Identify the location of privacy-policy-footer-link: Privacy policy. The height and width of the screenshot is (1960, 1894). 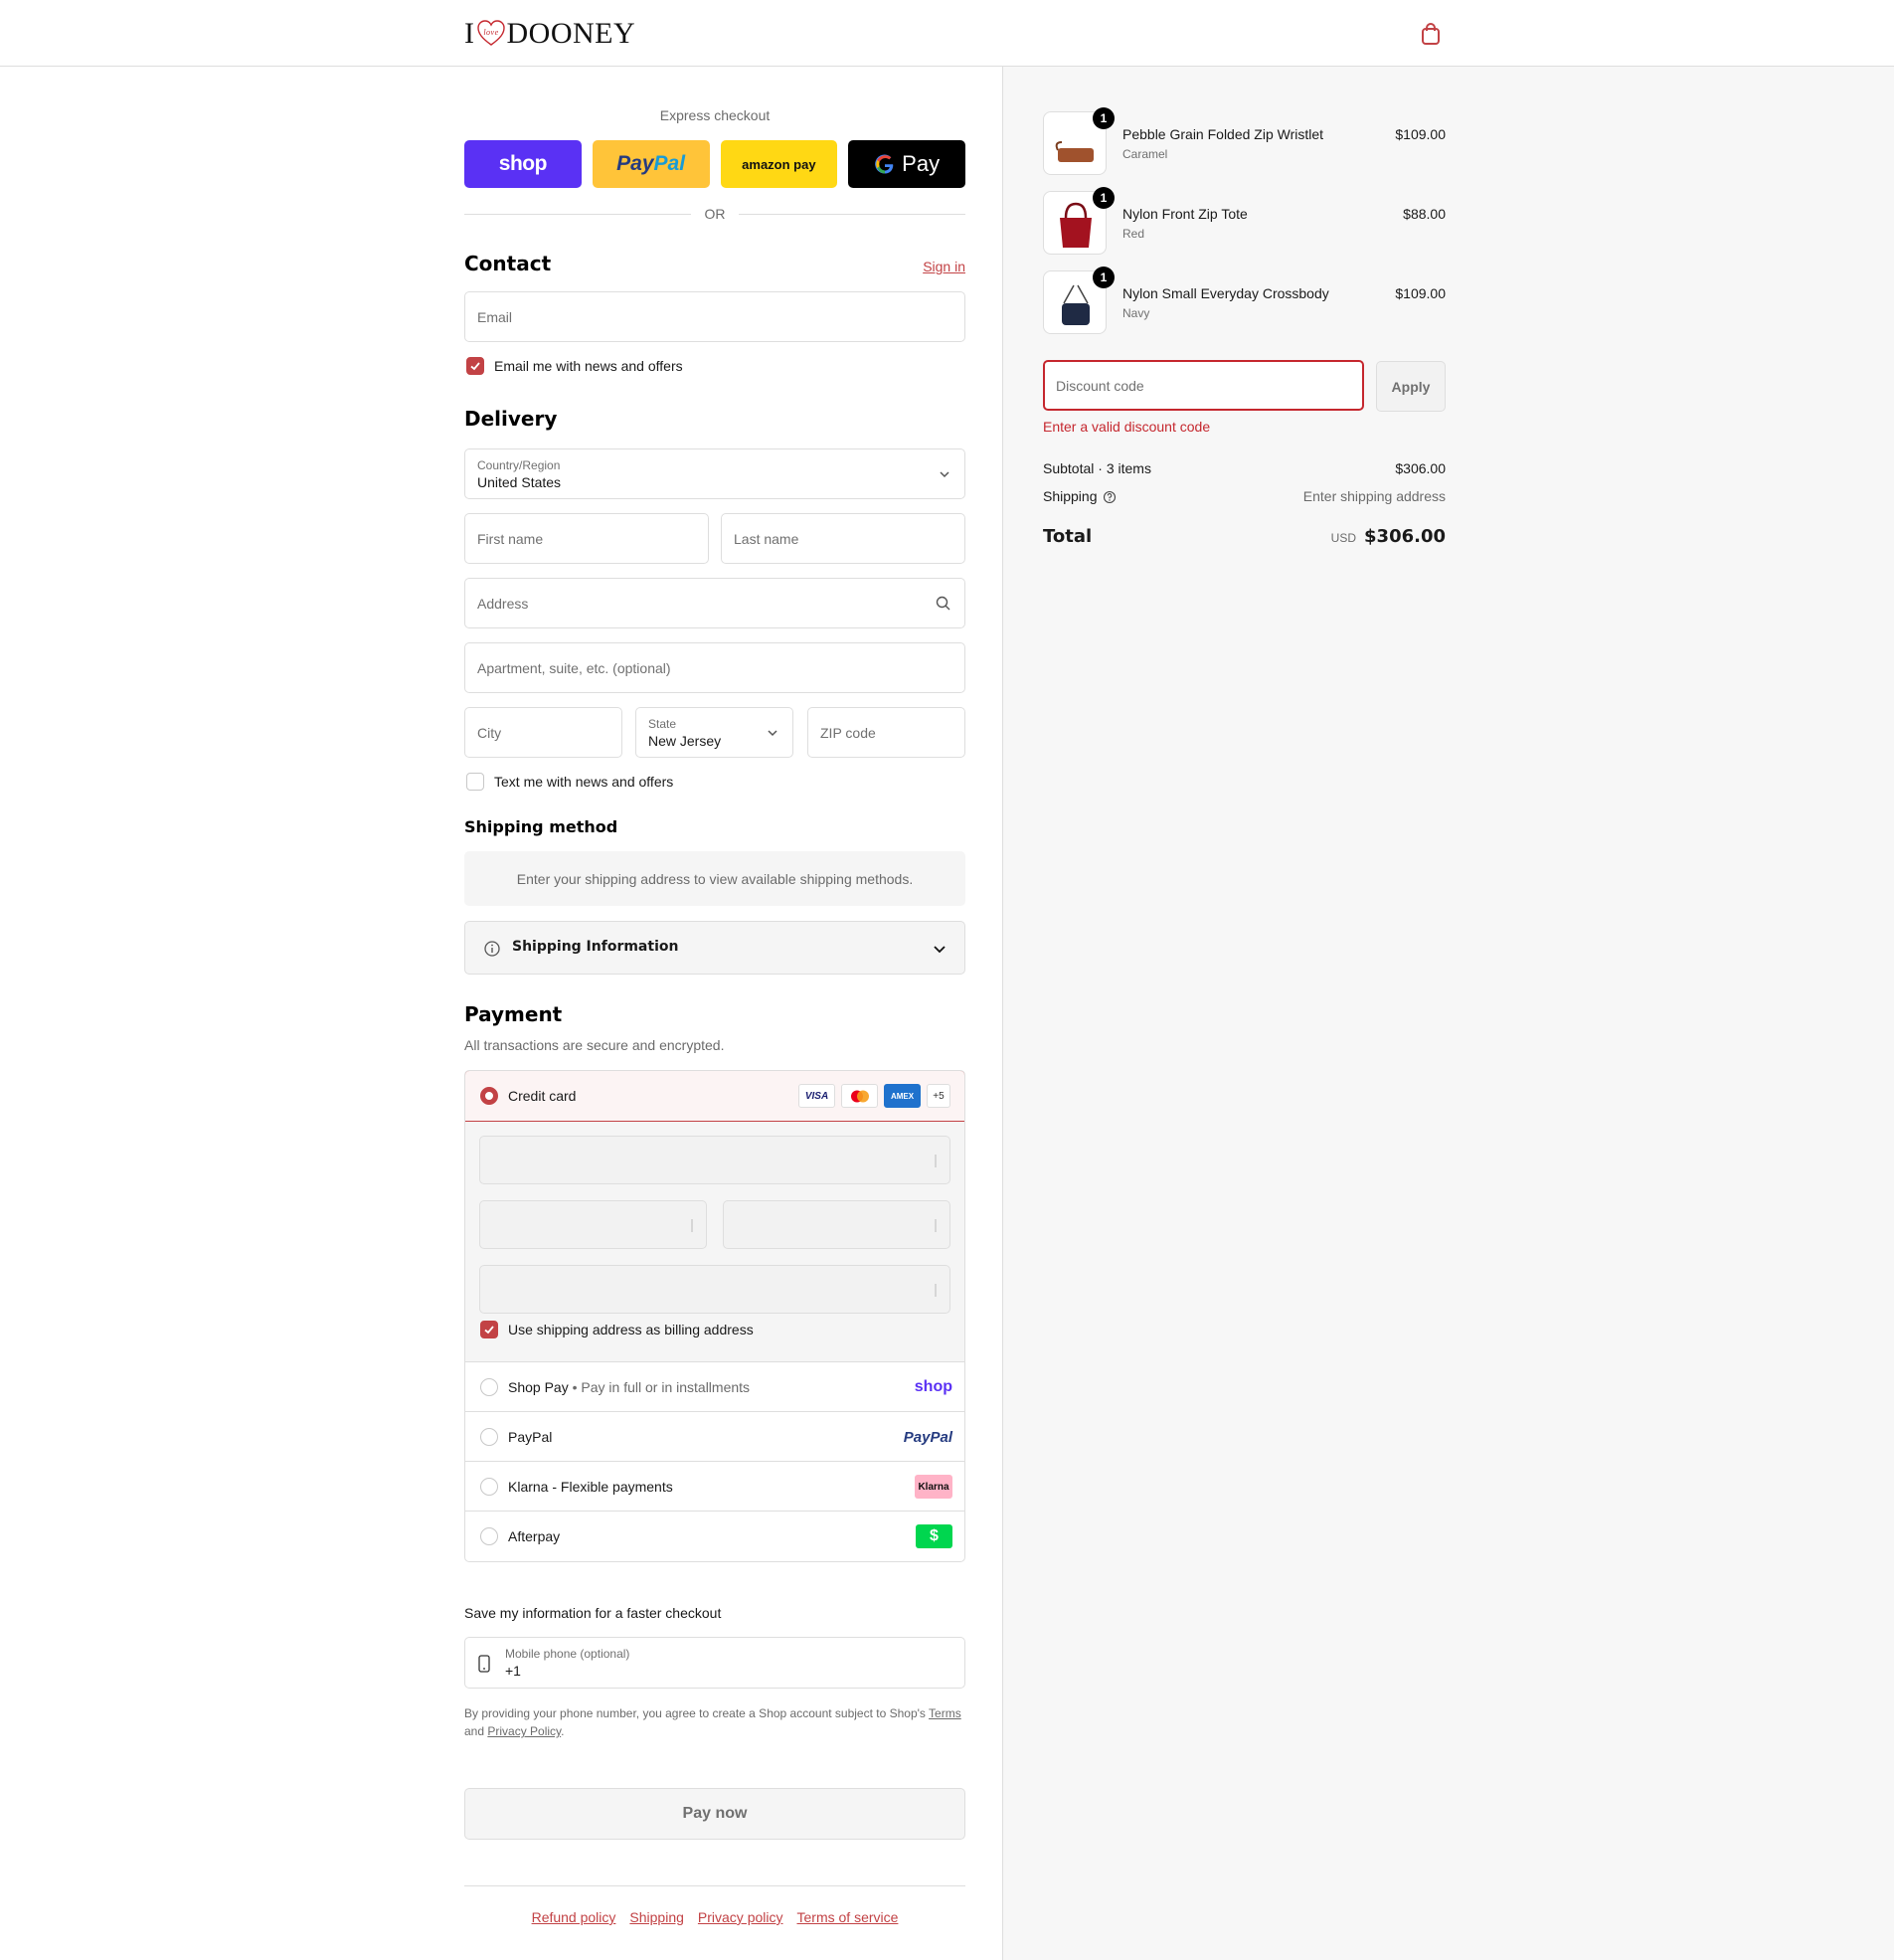
(740, 1917).